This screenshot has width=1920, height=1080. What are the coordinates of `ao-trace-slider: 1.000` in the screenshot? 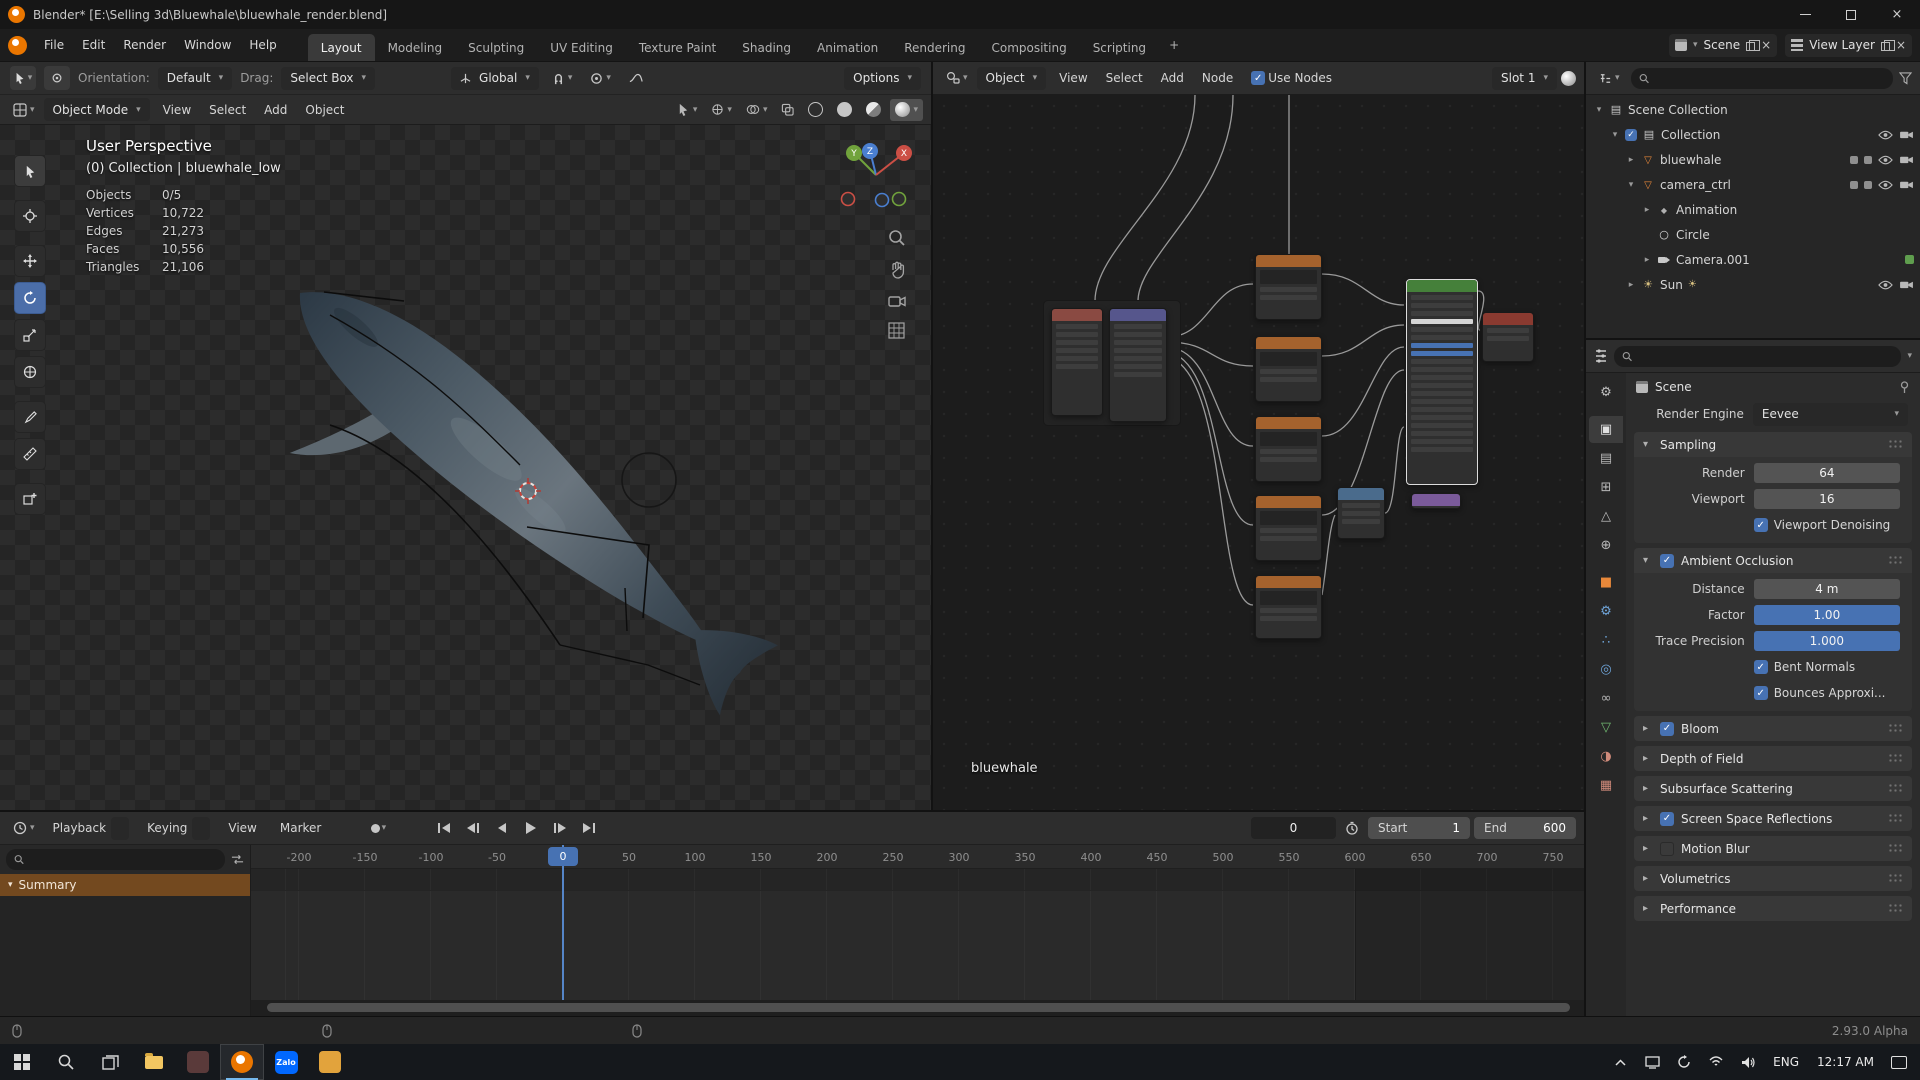 It's located at (1826, 641).